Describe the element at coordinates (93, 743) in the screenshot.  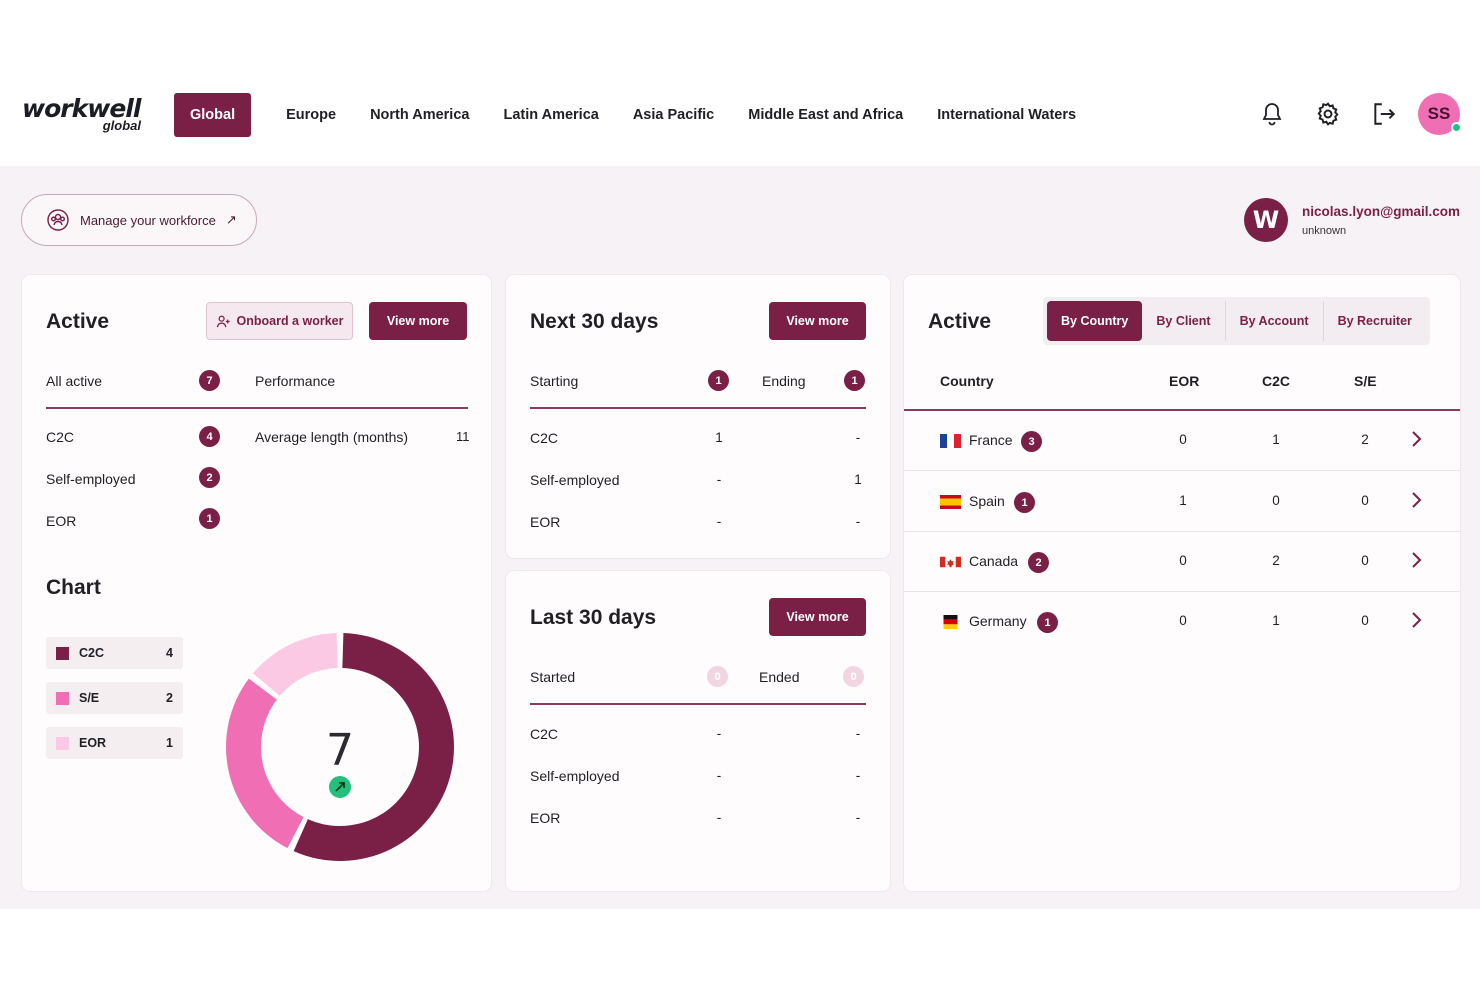
I see `legend-label: EOR` at that location.